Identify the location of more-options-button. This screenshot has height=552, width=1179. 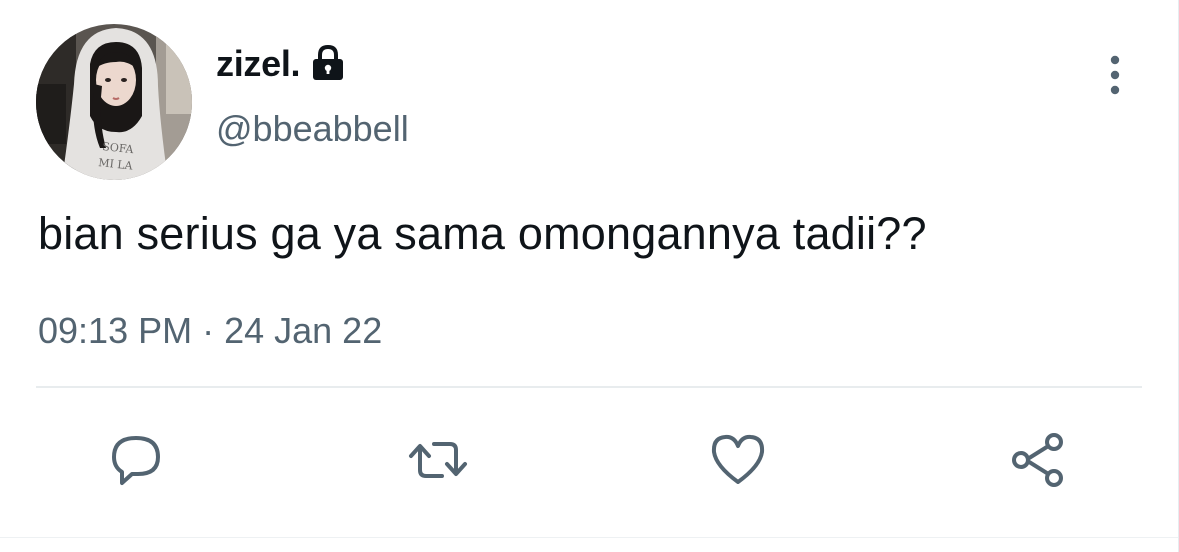
(1115, 75).